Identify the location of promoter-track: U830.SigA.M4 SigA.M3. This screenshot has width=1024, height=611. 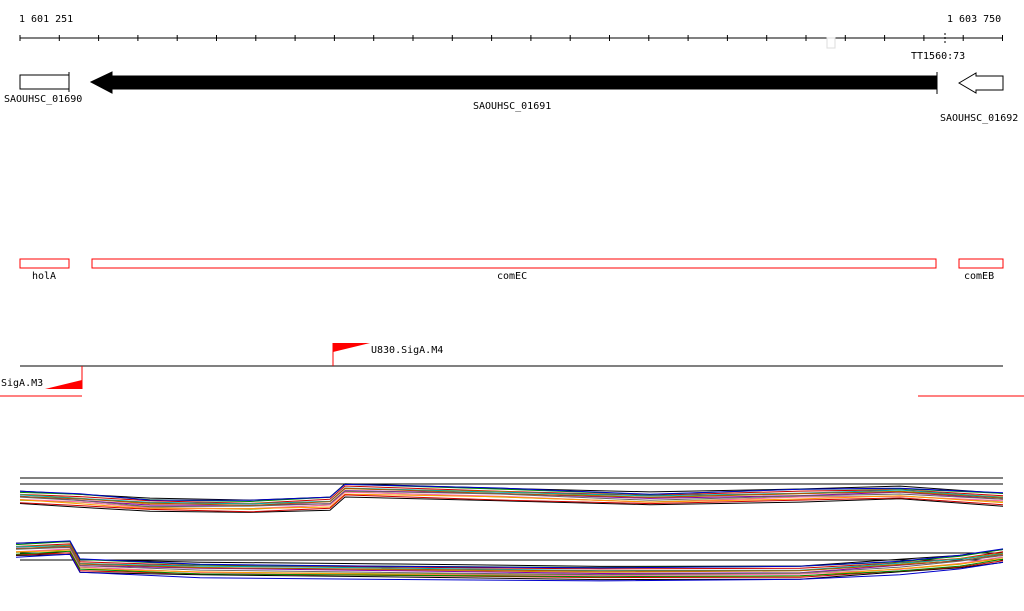
(512, 370).